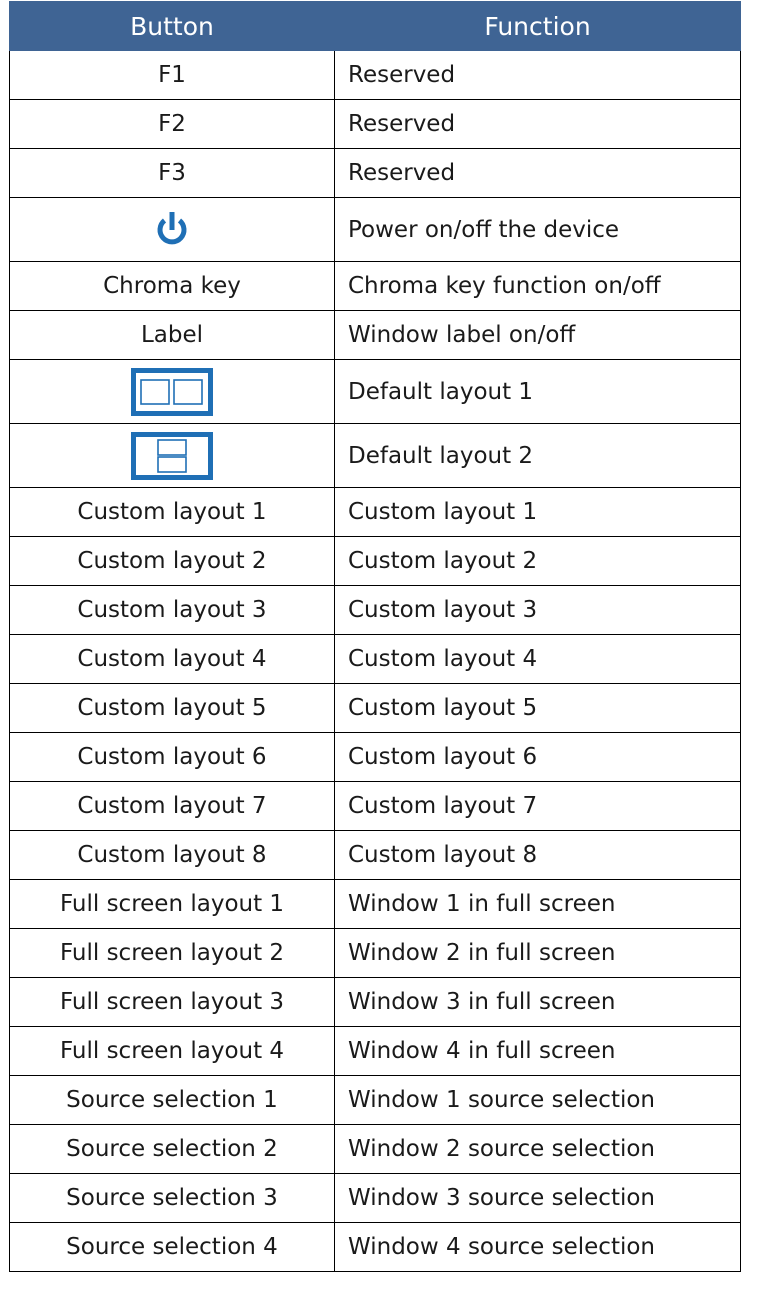 This screenshot has height=1297, width=766. I want to click on button-cell: Custom layout 4, so click(172, 659).